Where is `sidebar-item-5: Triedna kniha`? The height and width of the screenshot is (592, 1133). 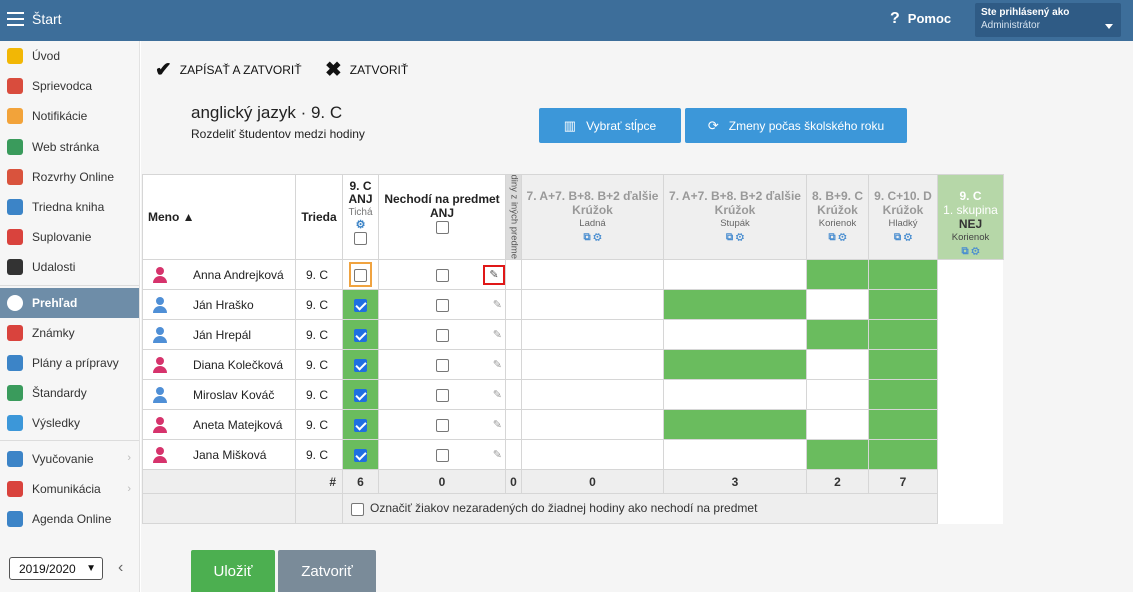 sidebar-item-5: Triedna kniha is located at coordinates (69, 207).